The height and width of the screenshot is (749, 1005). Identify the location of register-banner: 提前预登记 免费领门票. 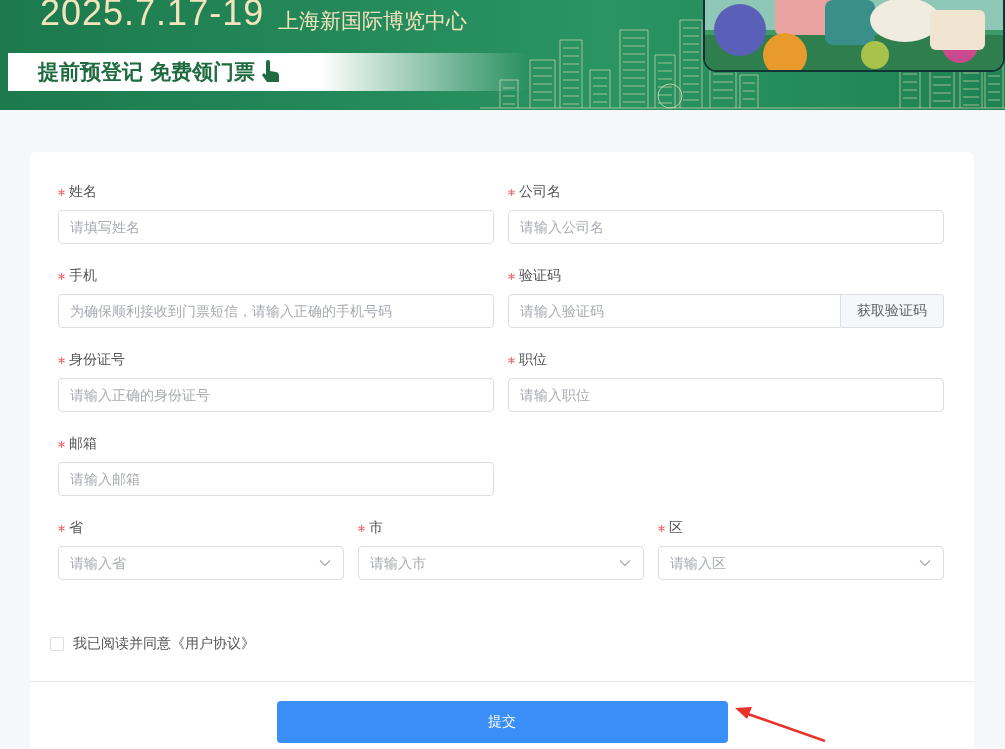
(268, 72).